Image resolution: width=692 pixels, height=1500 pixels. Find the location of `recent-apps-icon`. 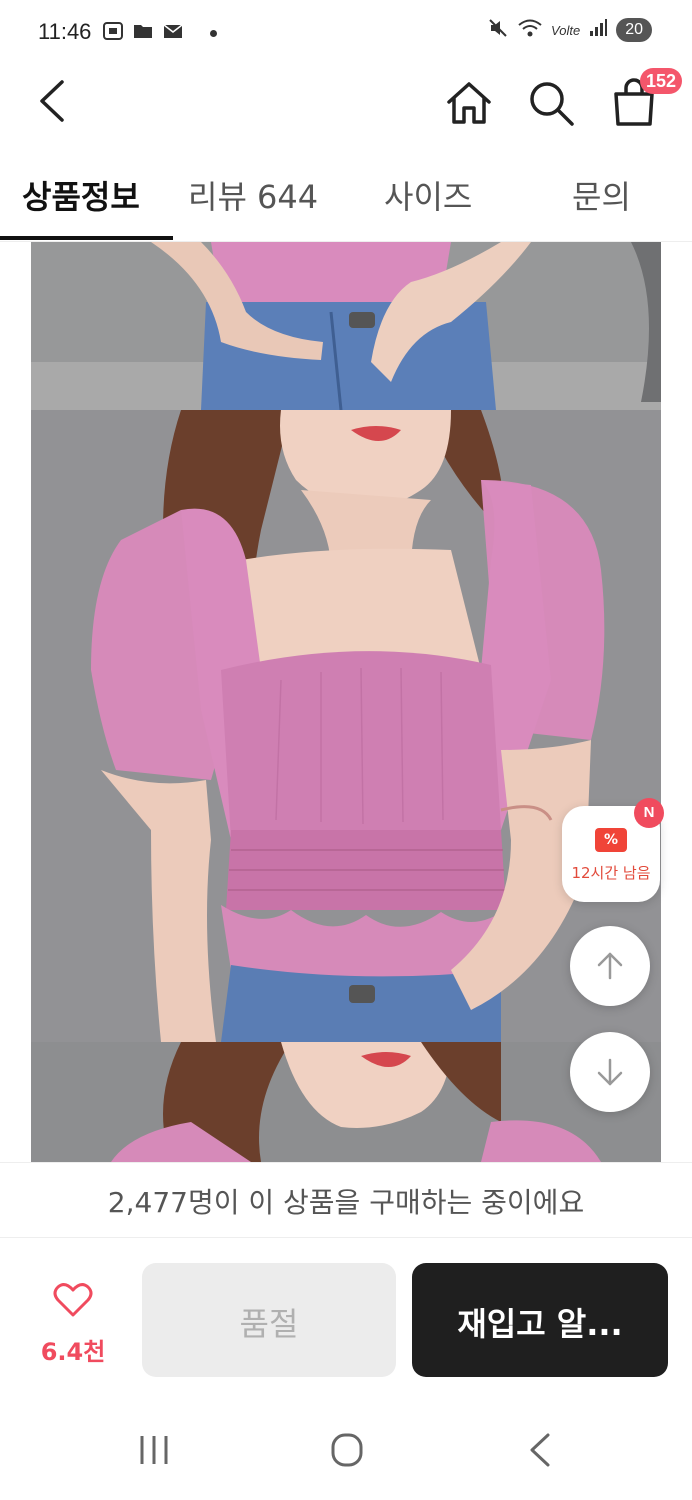

recent-apps-icon is located at coordinates (154, 1450).